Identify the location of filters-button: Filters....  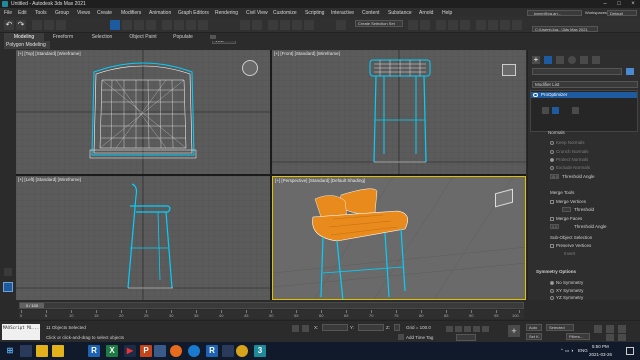
(578, 336).